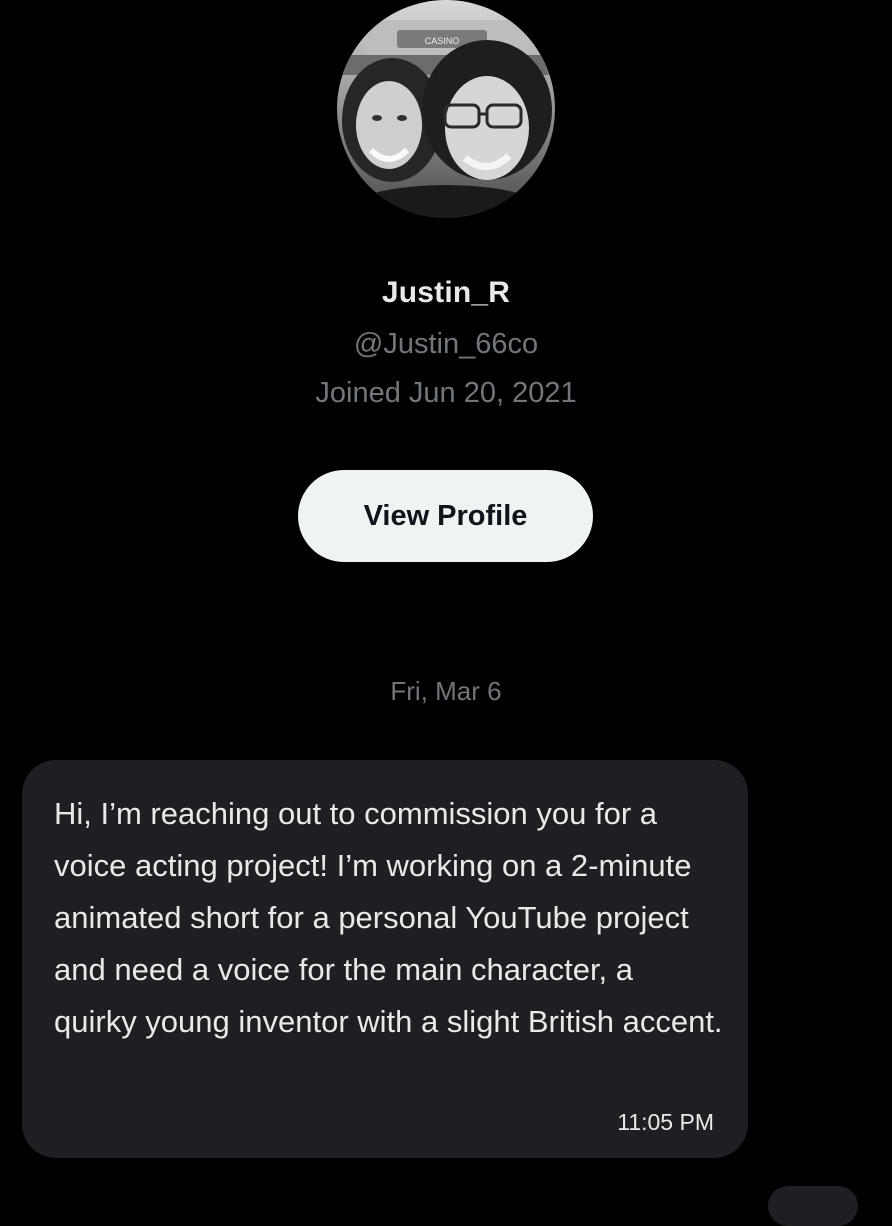  Describe the element at coordinates (813, 1206) in the screenshot. I see `partial-element-bottom-right` at that location.